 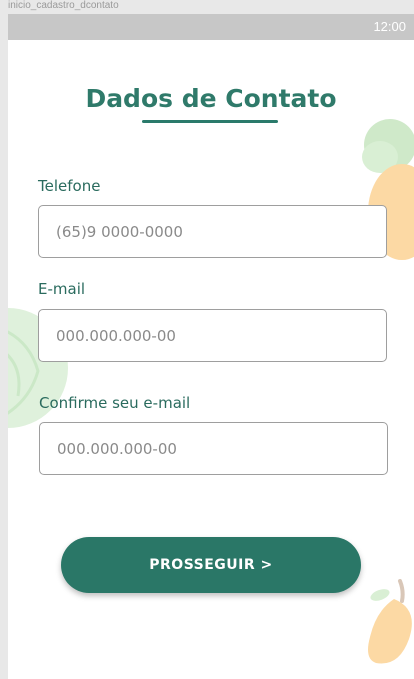 What do you see at coordinates (63, 5) in the screenshot?
I see `artboard-name: inicio_cadastro_dcontato` at bounding box center [63, 5].